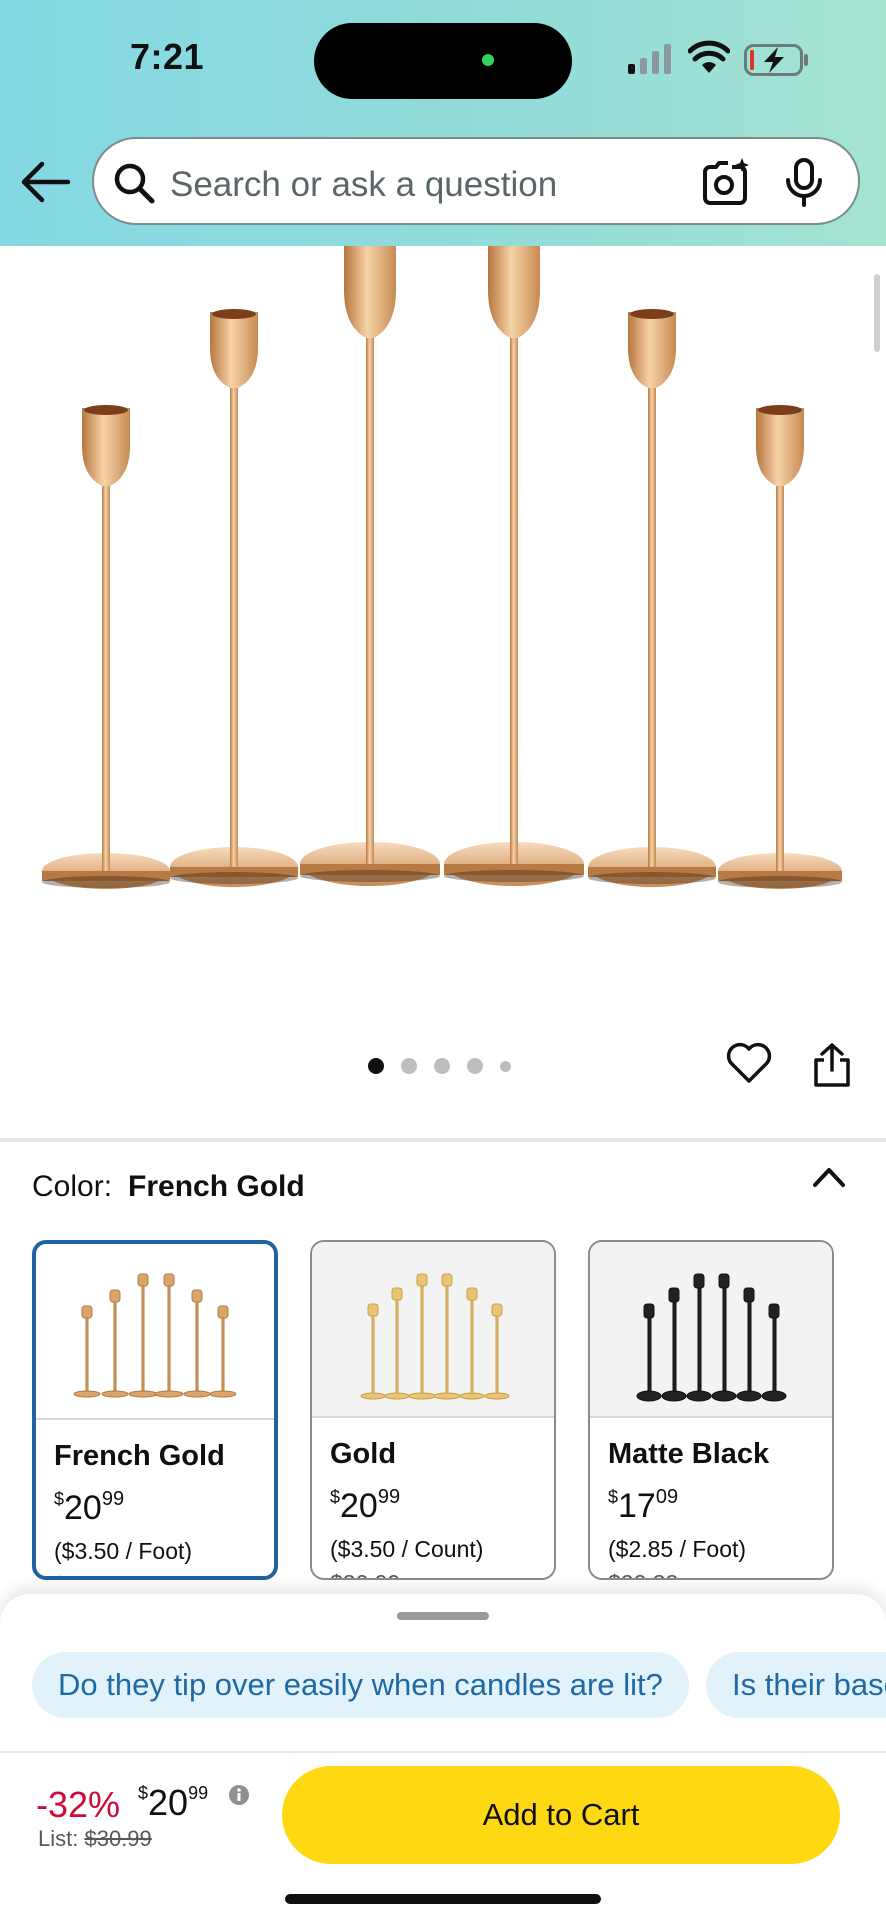  Describe the element at coordinates (804, 183) in the screenshot. I see `microphone-icon` at that location.